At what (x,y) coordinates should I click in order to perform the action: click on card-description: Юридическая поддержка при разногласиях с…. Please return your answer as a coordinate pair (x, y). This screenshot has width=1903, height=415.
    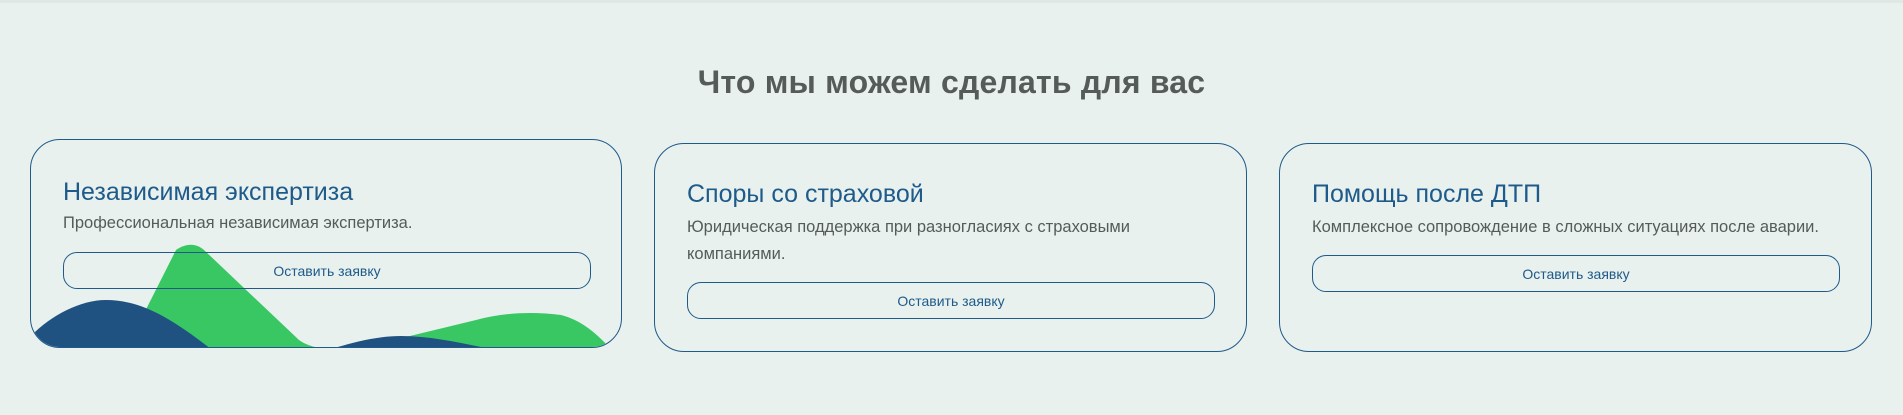
    Looking at the image, I should click on (908, 240).